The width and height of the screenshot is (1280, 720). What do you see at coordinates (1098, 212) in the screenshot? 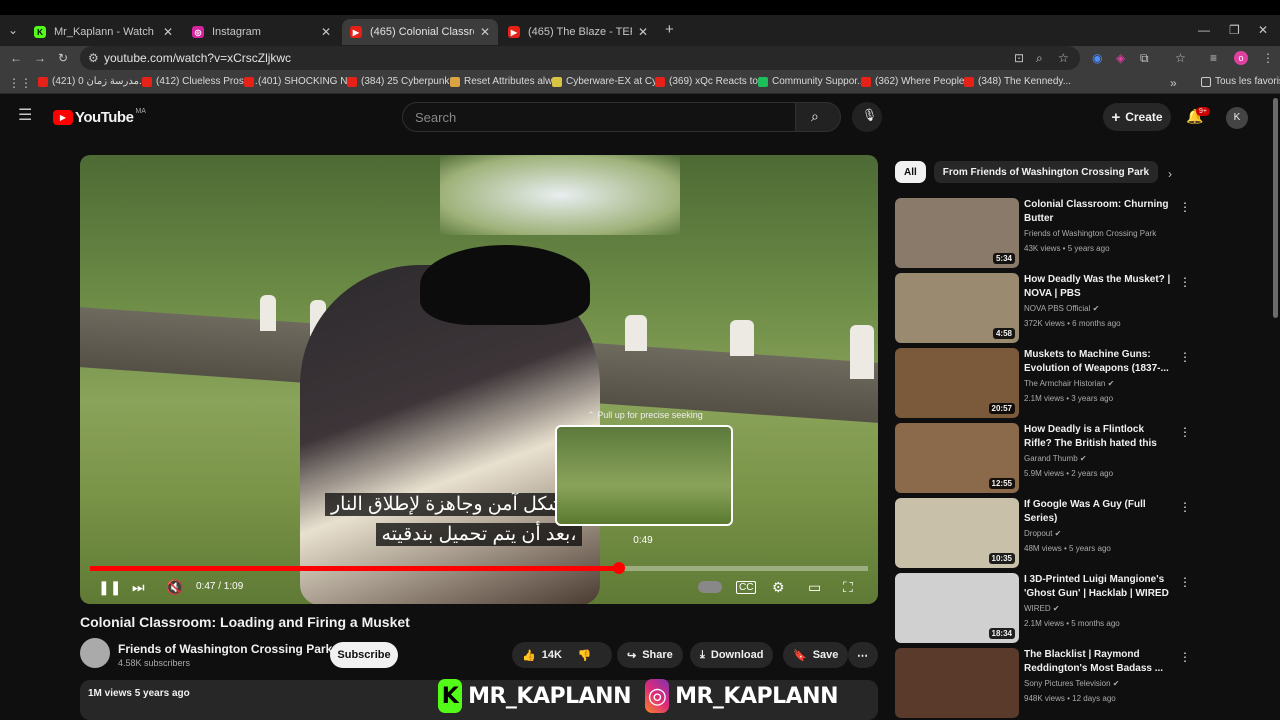
I see `recommendation-title: Colonial Classroom: Churning Butter` at bounding box center [1098, 212].